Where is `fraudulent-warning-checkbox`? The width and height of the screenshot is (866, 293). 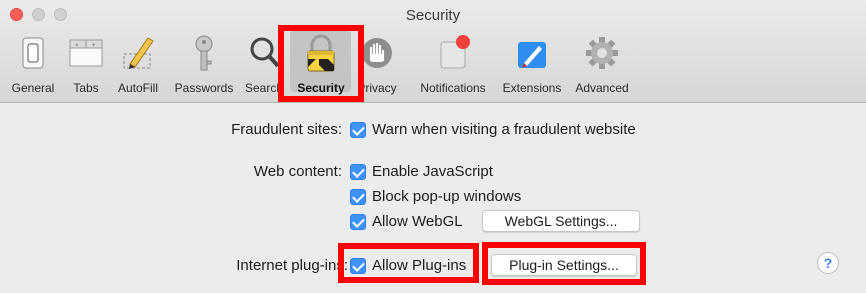
fraudulent-warning-checkbox is located at coordinates (358, 130).